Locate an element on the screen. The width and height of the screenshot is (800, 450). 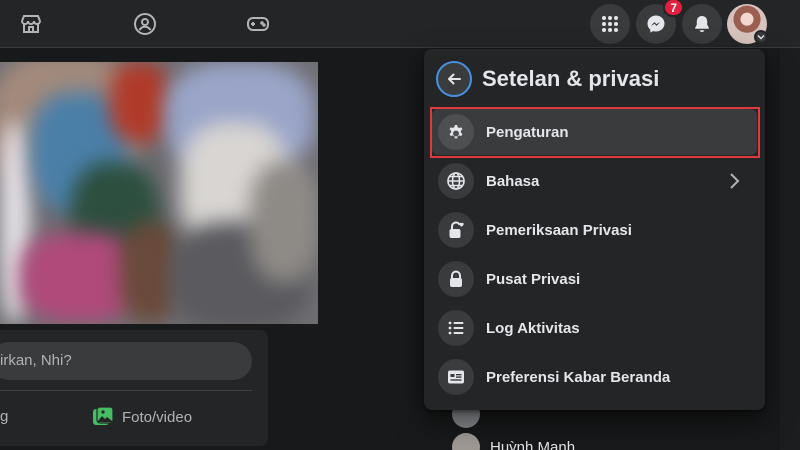
menu-title: Setelan & privasi is located at coordinates (571, 78).